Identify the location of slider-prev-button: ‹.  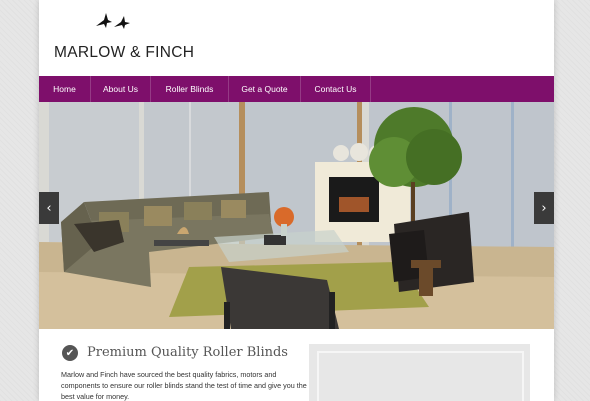
(49, 208).